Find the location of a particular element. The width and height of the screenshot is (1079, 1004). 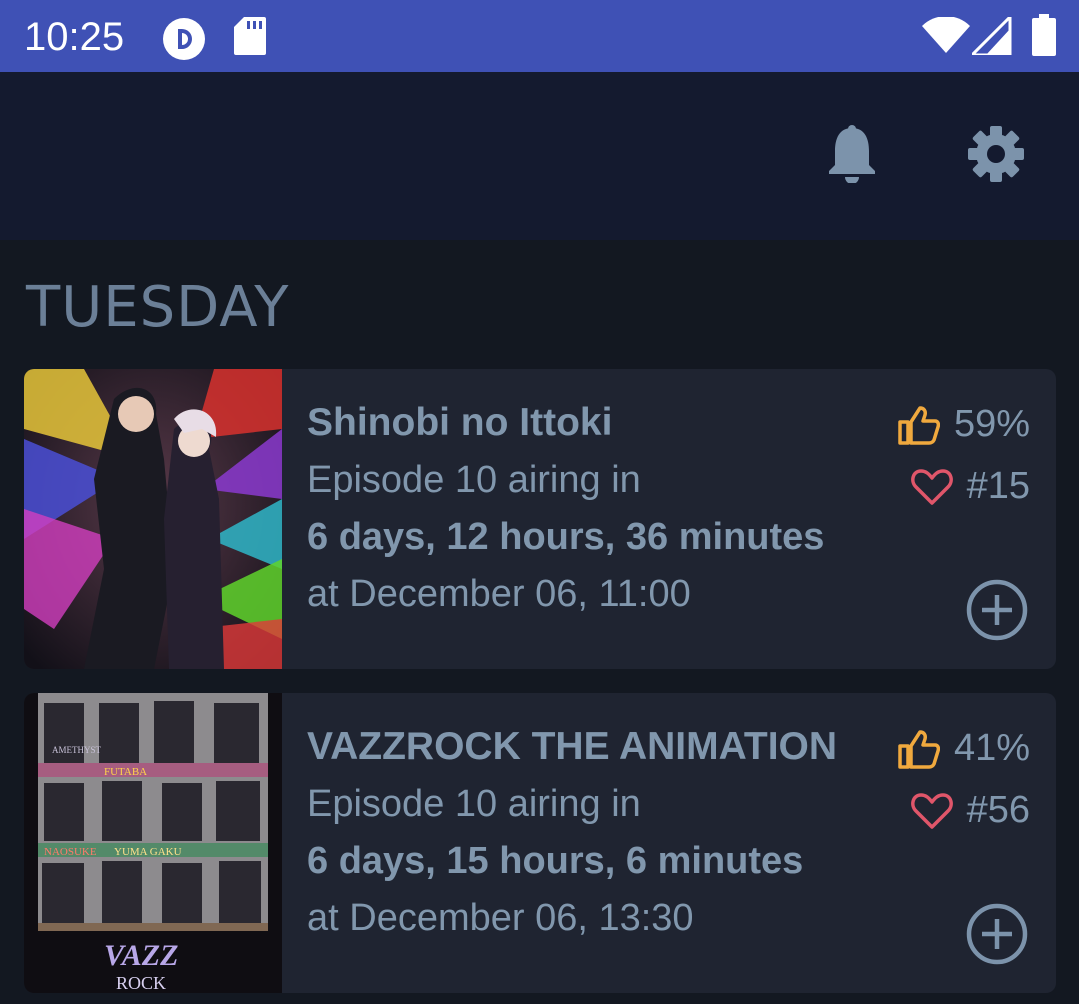

score-value: 59% is located at coordinates (991, 424).